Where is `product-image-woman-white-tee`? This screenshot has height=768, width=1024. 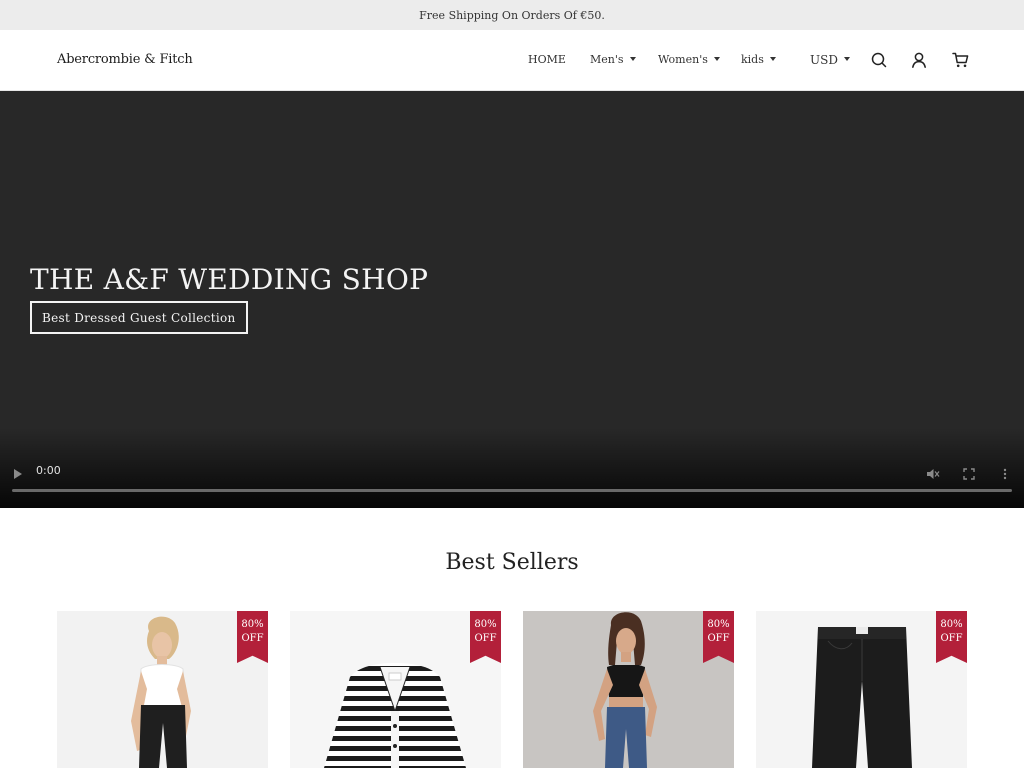
product-image-woman-white-tee is located at coordinates (162, 689).